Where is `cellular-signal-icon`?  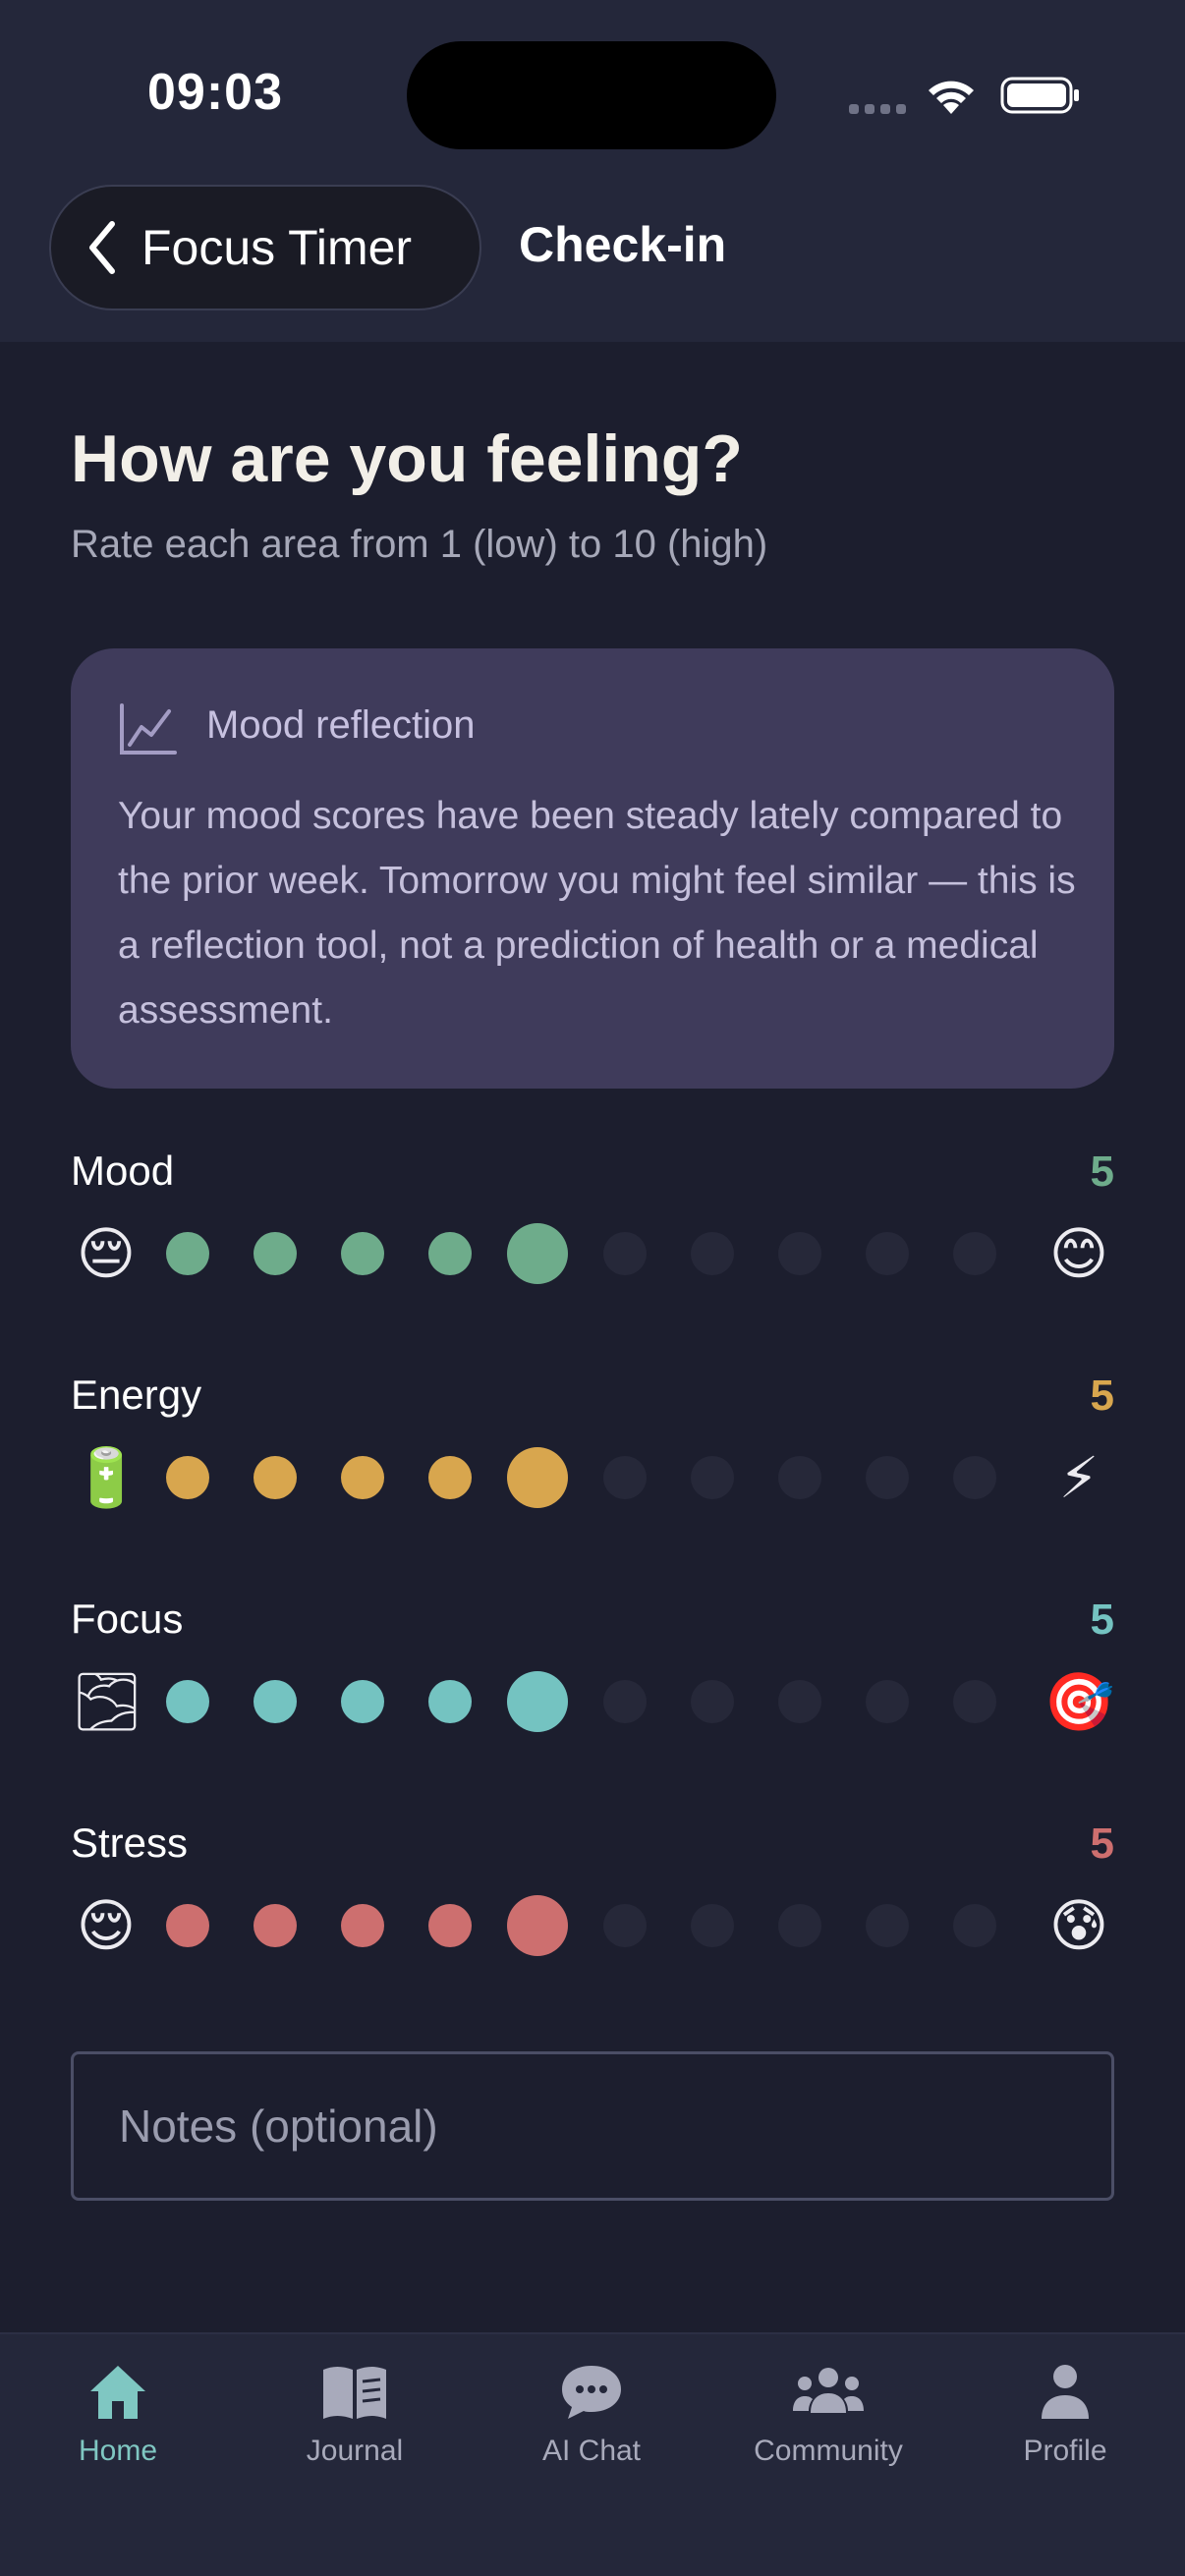
cellular-signal-icon is located at coordinates (879, 109).